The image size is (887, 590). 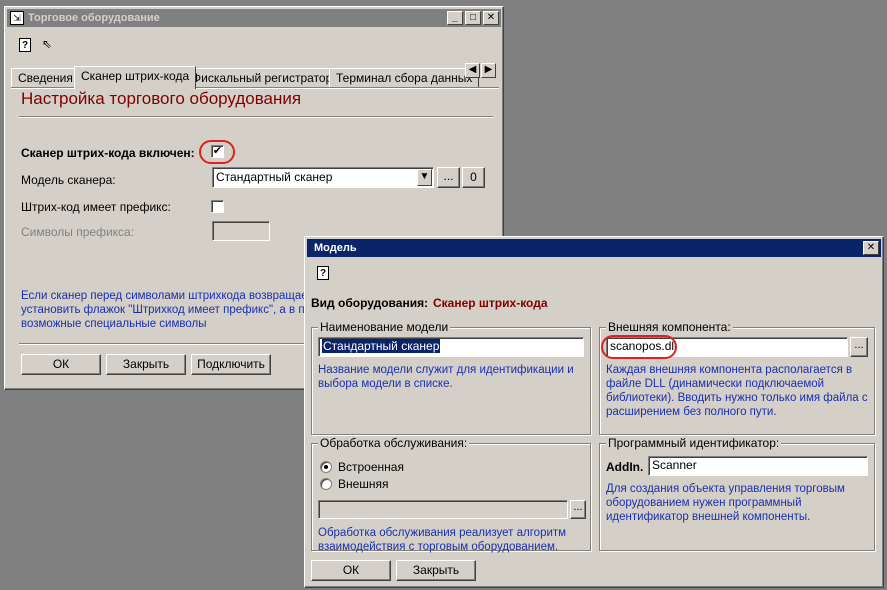 I want to click on tab-barcode-scanner: Сканер штрих-кода, so click(x=135, y=77).